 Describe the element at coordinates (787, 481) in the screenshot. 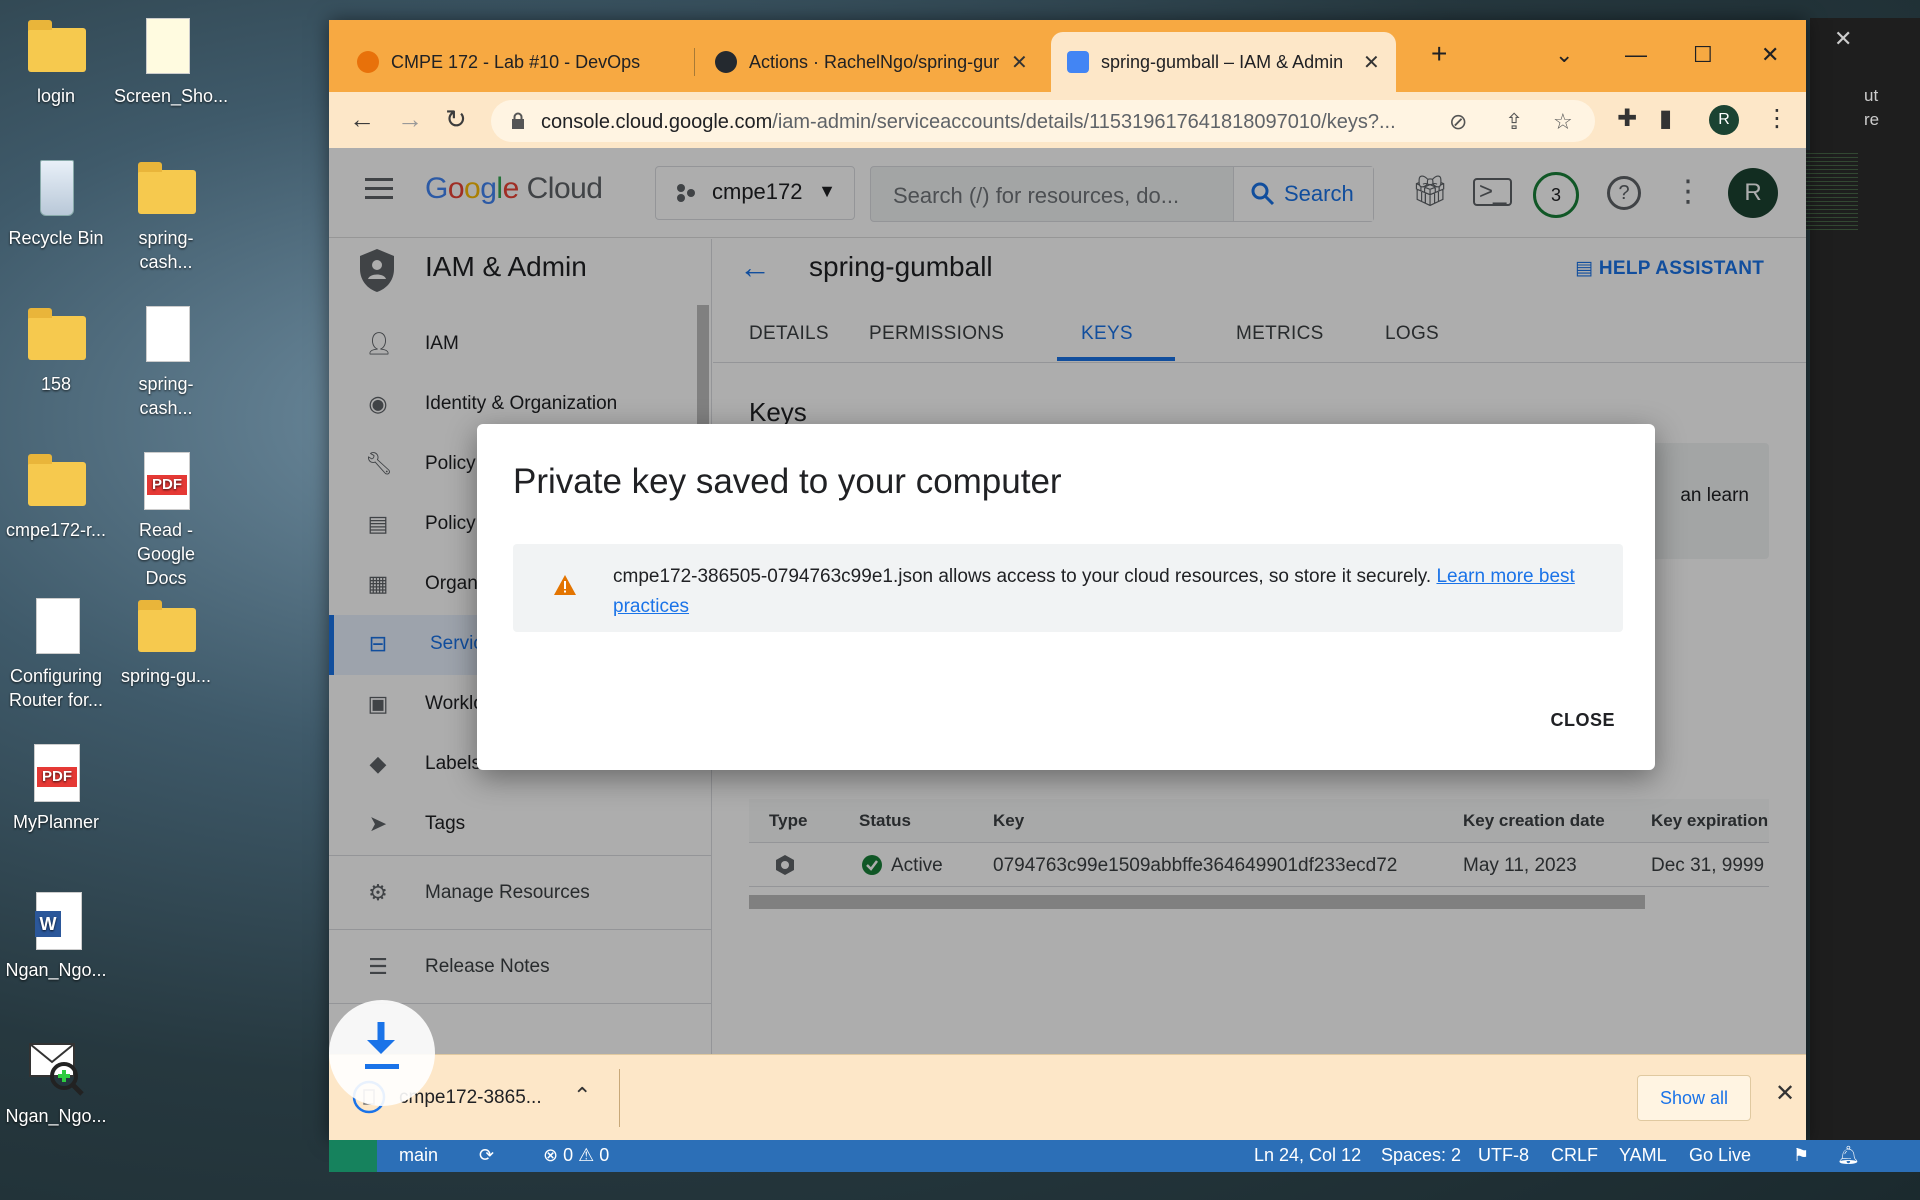

I see `dialog-title: Private key saved to your computer` at that location.